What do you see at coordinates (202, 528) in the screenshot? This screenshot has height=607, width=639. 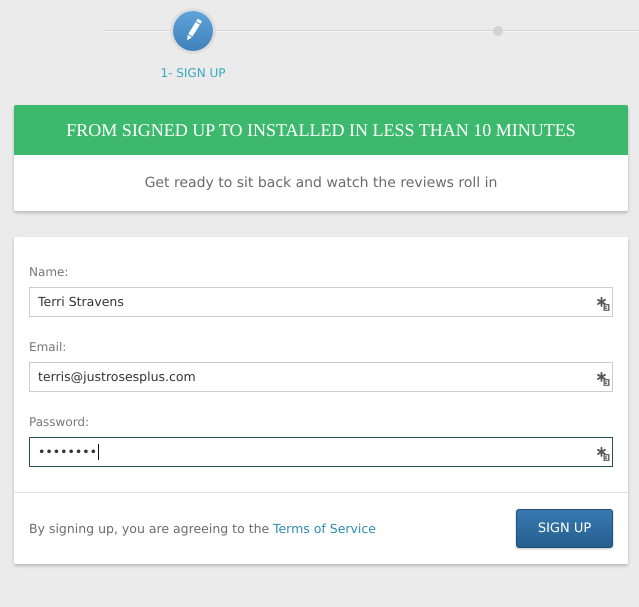 I see `agreement-text: By signing up, you are agreeing to the Terms of Service` at bounding box center [202, 528].